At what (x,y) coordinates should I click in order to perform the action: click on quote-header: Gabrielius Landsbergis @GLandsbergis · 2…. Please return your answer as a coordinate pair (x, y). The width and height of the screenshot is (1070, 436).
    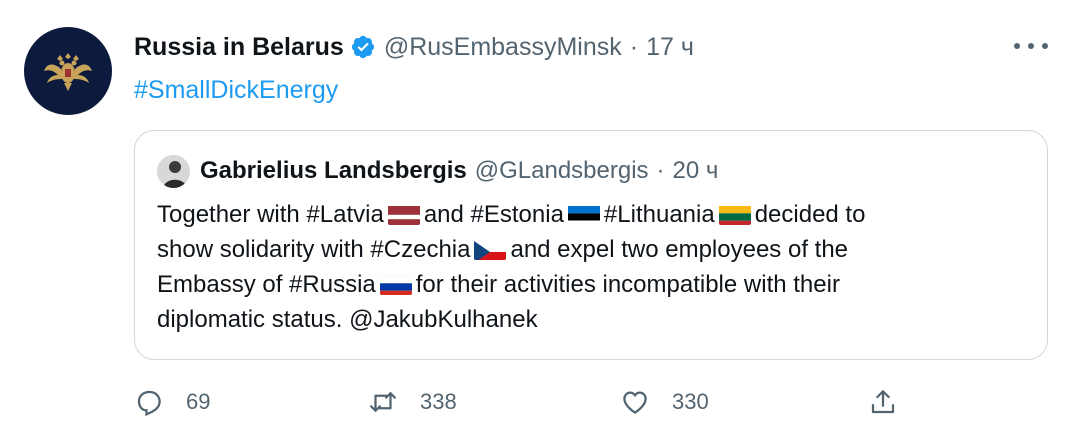
    Looking at the image, I should click on (437, 171).